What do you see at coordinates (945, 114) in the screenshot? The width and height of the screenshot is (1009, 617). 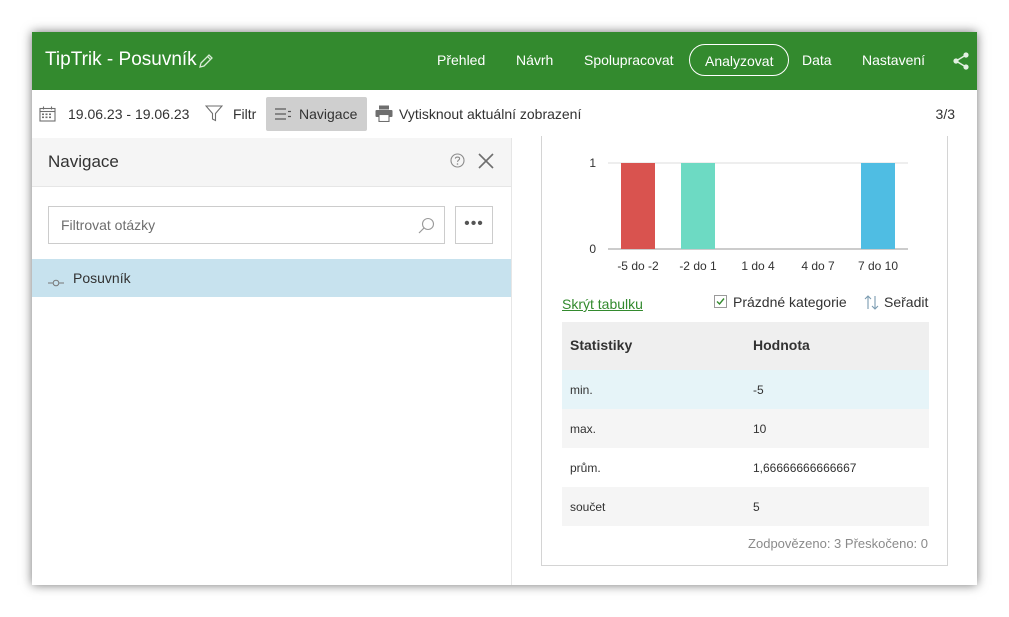 I see `page-counter: 3/3` at bounding box center [945, 114].